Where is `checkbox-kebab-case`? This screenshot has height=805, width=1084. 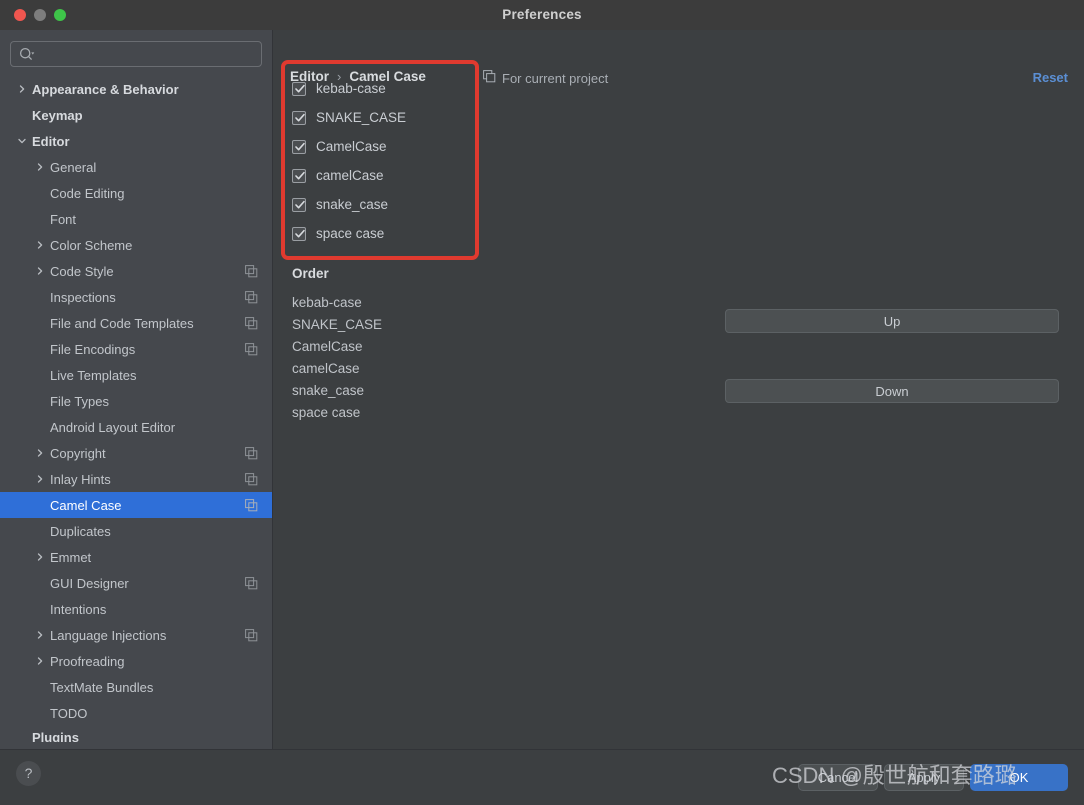 checkbox-kebab-case is located at coordinates (299, 88).